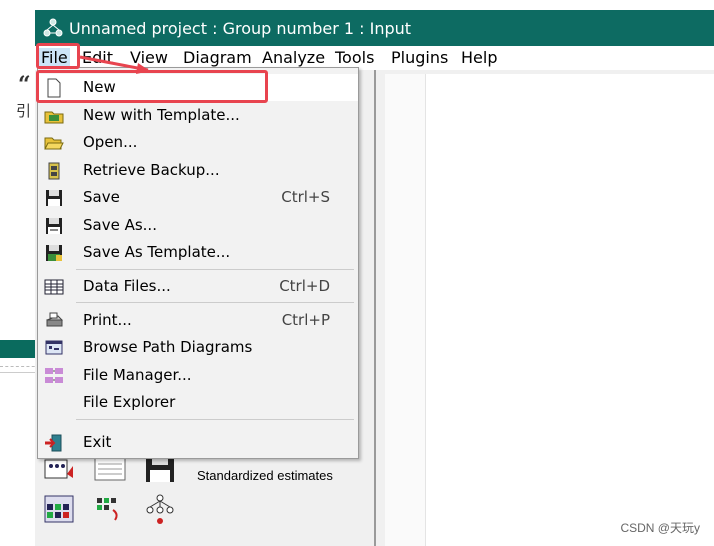 Image resolution: width=714 pixels, height=546 pixels. I want to click on app-logo-icon, so click(53, 27).